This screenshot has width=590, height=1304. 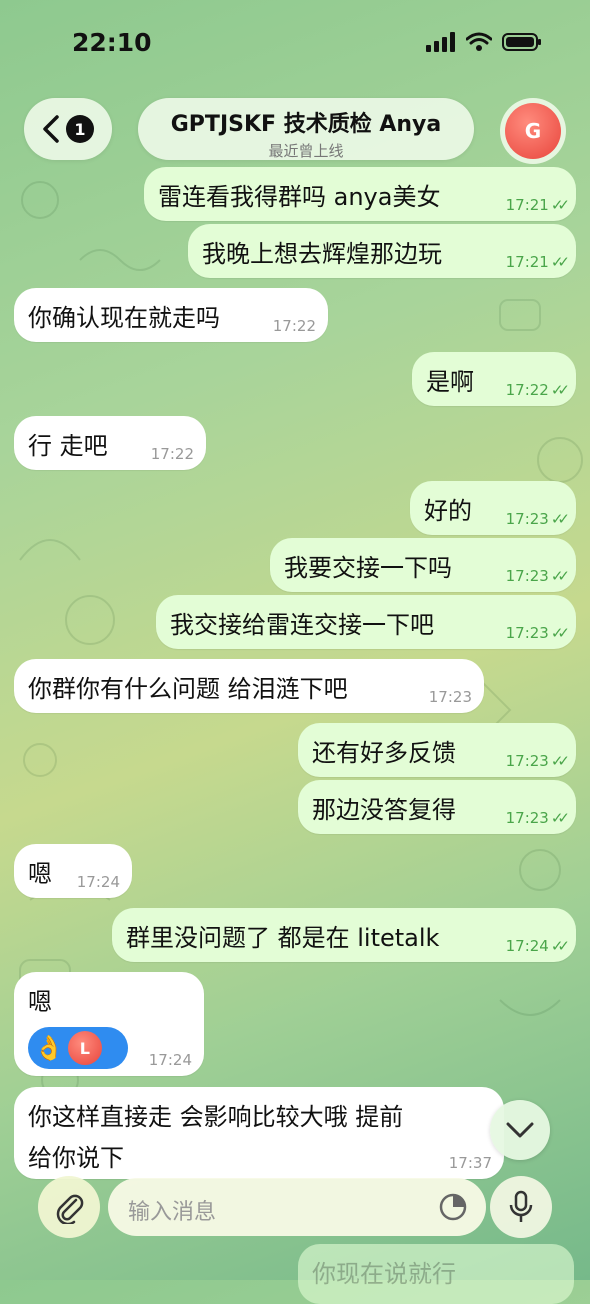 I want to click on message-text-line: 你这样直接走 会影响比较大哦 提前, so click(x=216, y=1117).